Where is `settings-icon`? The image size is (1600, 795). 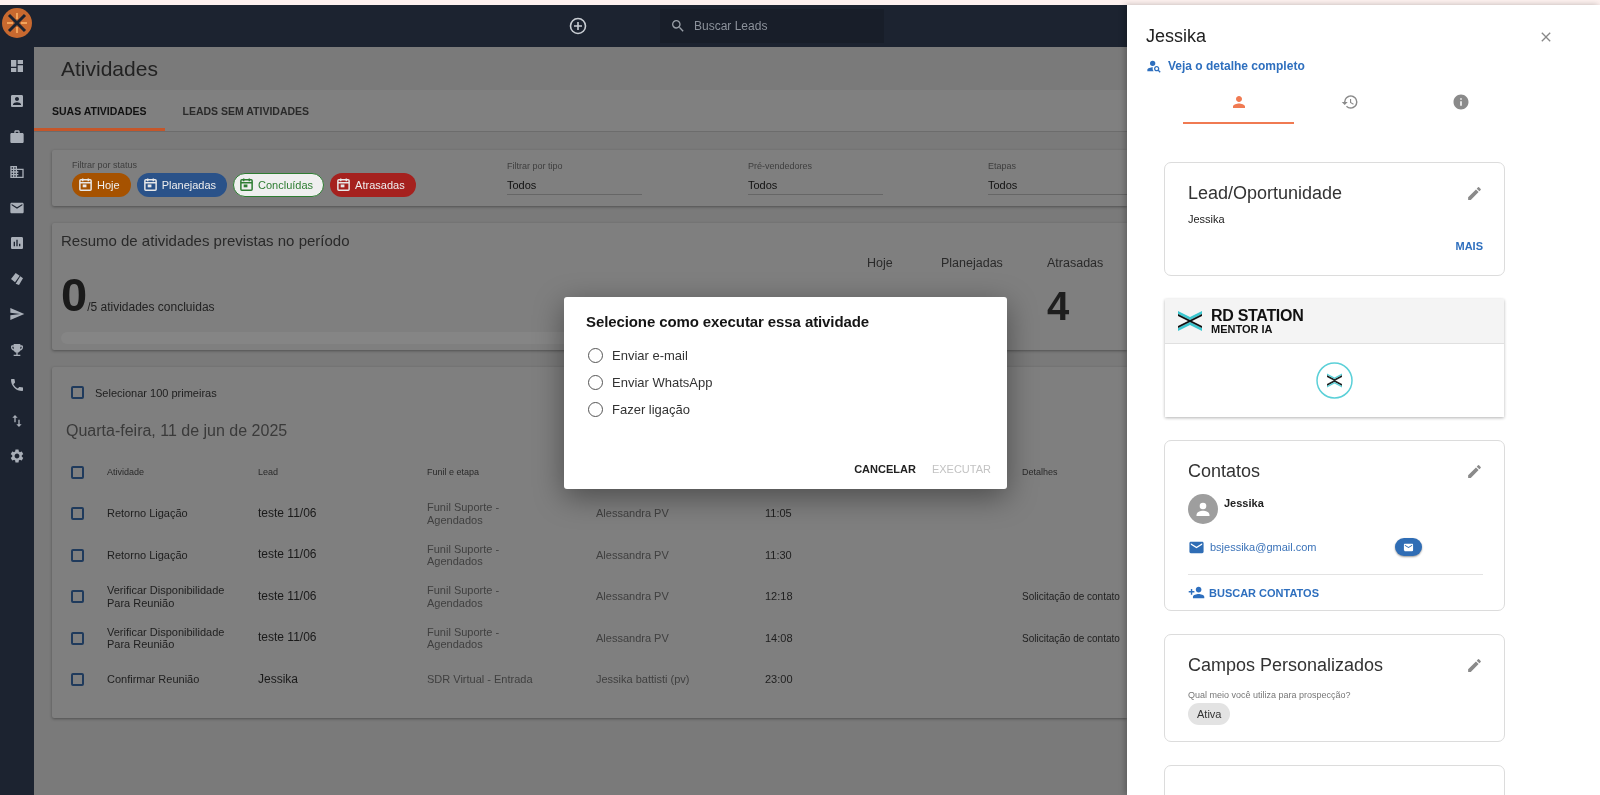 settings-icon is located at coordinates (17, 456).